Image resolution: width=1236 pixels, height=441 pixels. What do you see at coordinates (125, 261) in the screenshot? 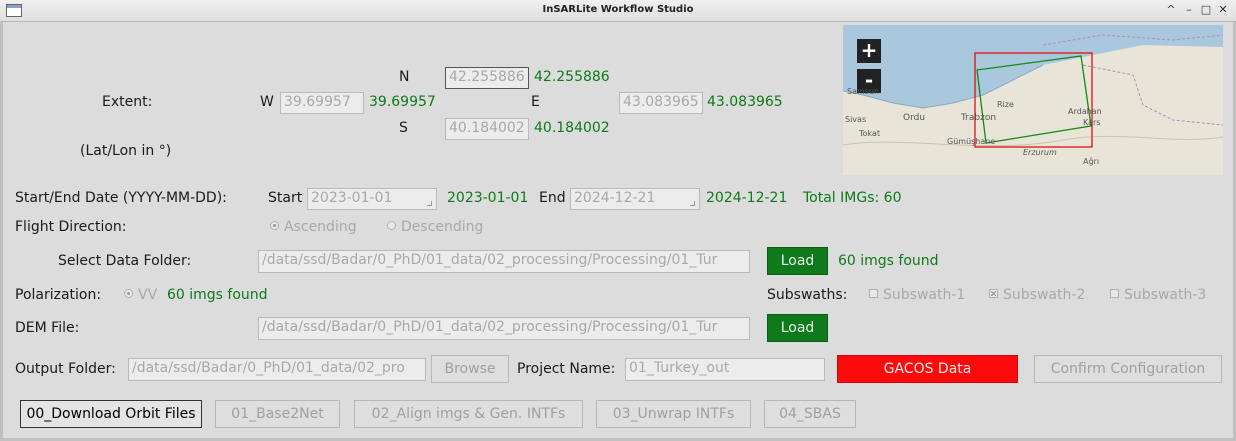
I see `data-folder-label: Select Data Folder:` at bounding box center [125, 261].